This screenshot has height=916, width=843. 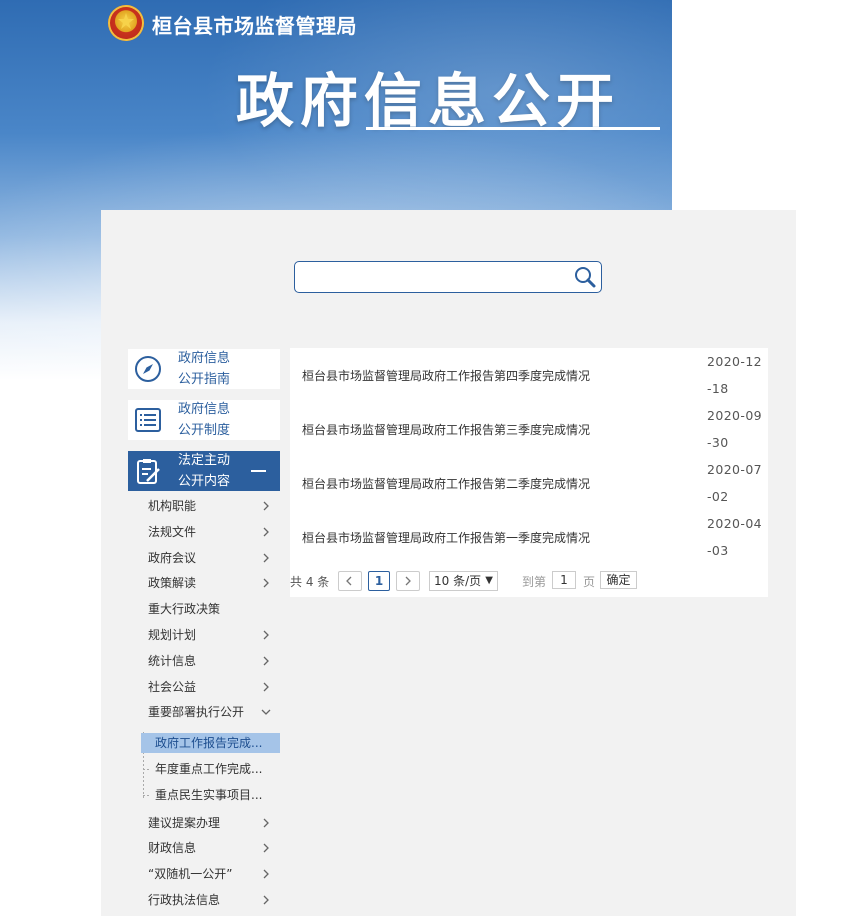 What do you see at coordinates (212, 583) in the screenshot?
I see `sidebar-item: 政策解读` at bounding box center [212, 583].